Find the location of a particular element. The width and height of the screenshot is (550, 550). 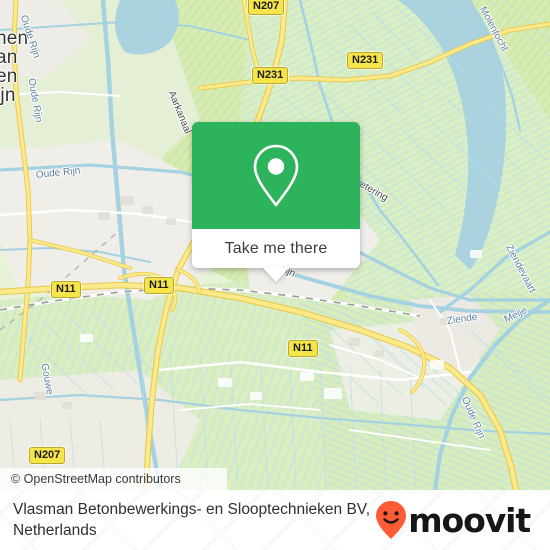

map-attribution: © OpenStreetMap contributors is located at coordinates (113, 479).